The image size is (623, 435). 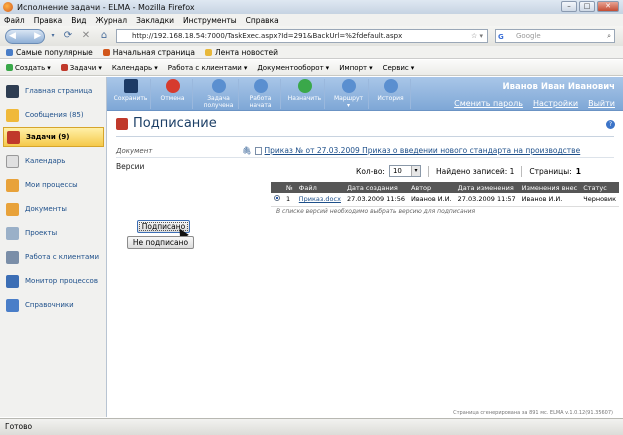 What do you see at coordinates (55, 233) in the screenshot?
I see `sidebar-item-projects: Проекты` at bounding box center [55, 233].